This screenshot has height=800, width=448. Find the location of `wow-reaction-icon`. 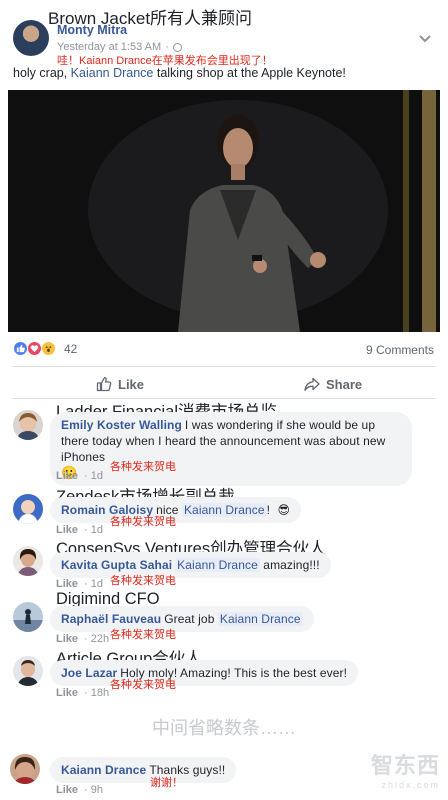

wow-reaction-icon is located at coordinates (48, 348).